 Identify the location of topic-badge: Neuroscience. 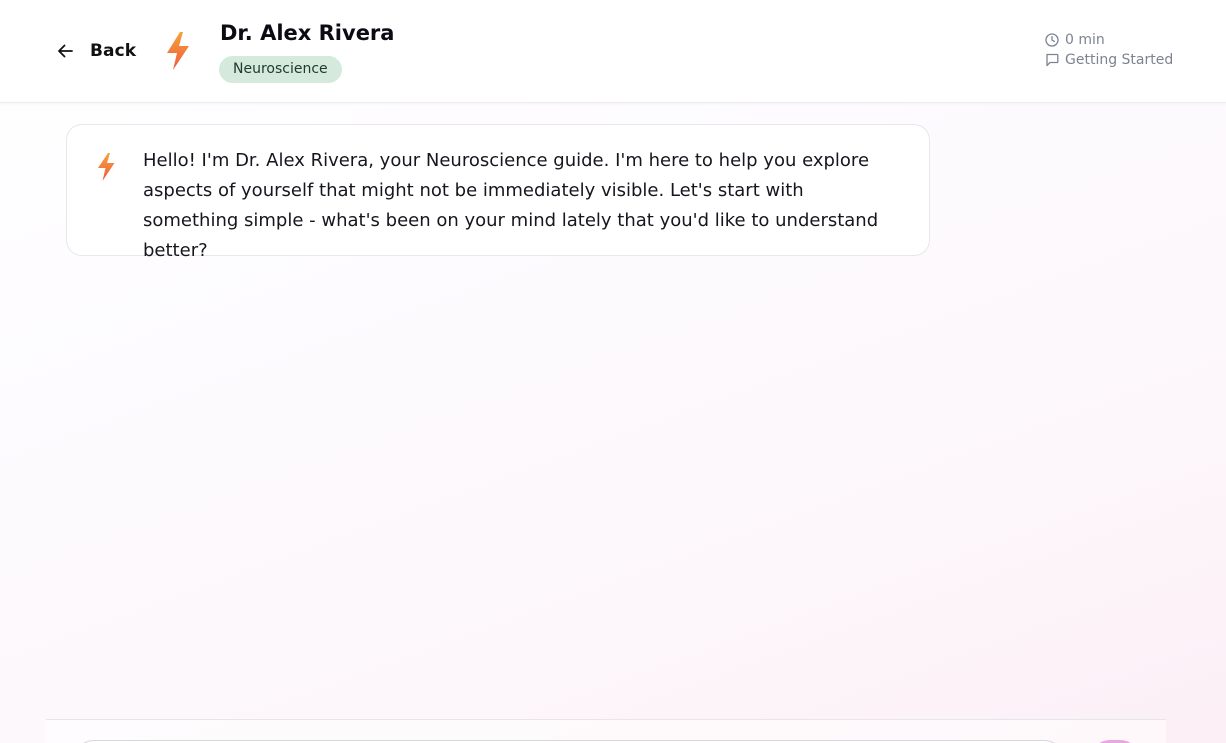
(280, 69).